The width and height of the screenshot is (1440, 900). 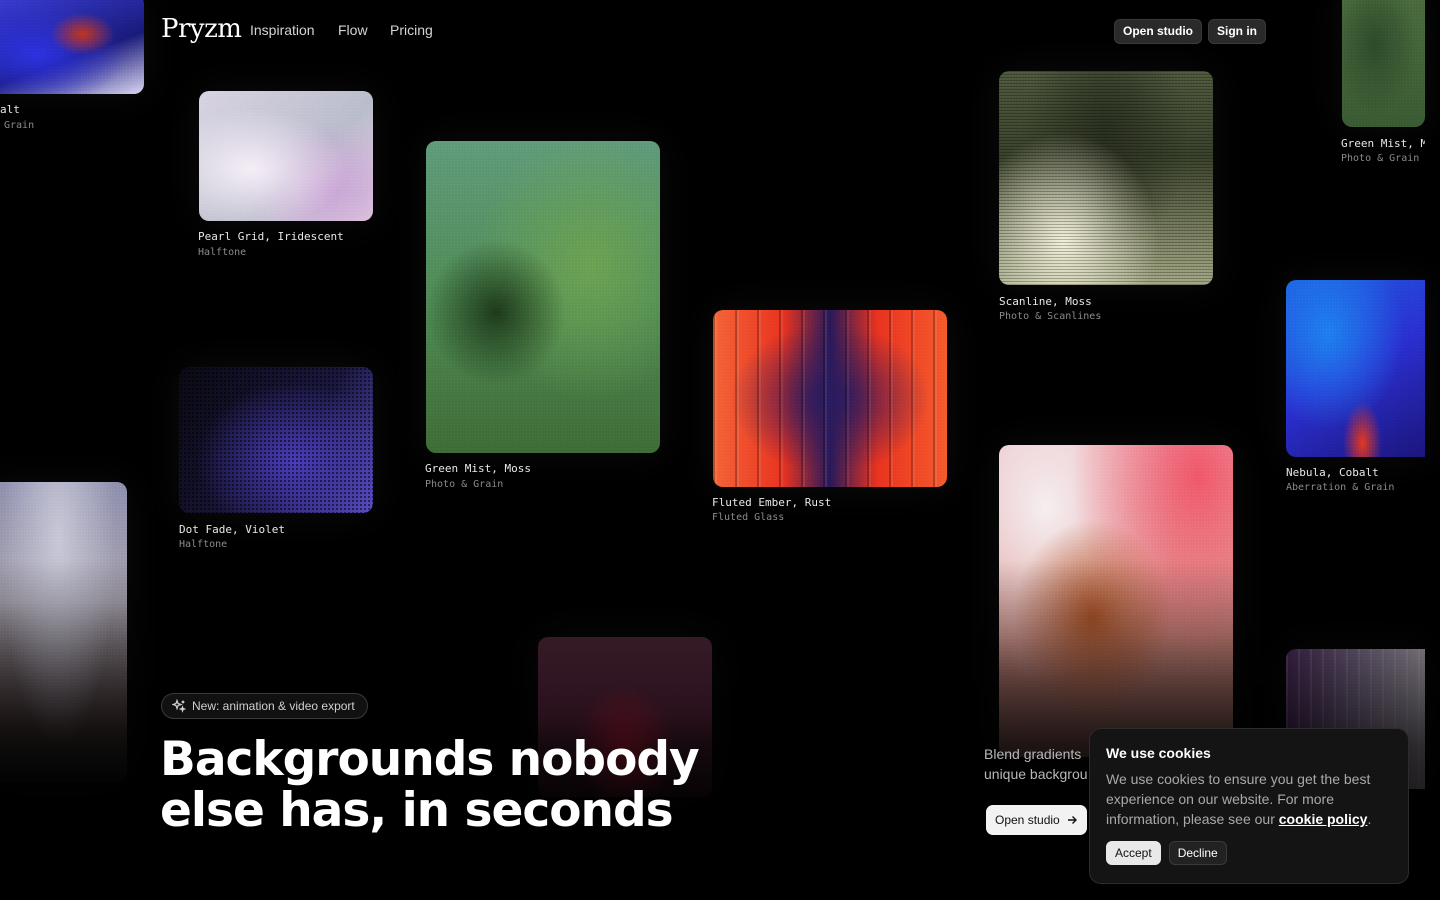 I want to click on nav-link-flow: Flow, so click(x=353, y=30).